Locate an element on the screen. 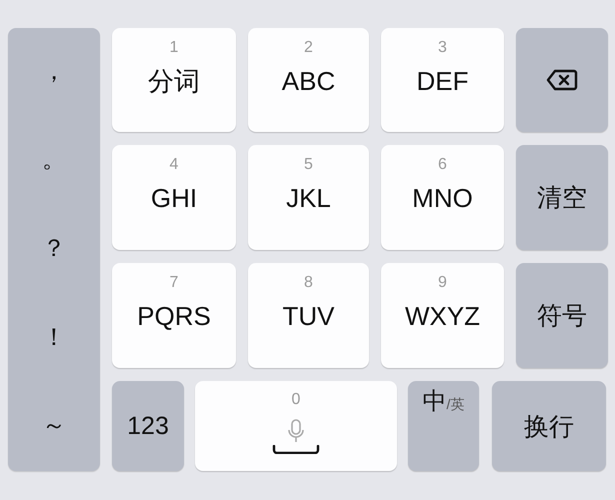 Image resolution: width=615 pixels, height=500 pixels. letter-key: 8 TUV is located at coordinates (308, 315).